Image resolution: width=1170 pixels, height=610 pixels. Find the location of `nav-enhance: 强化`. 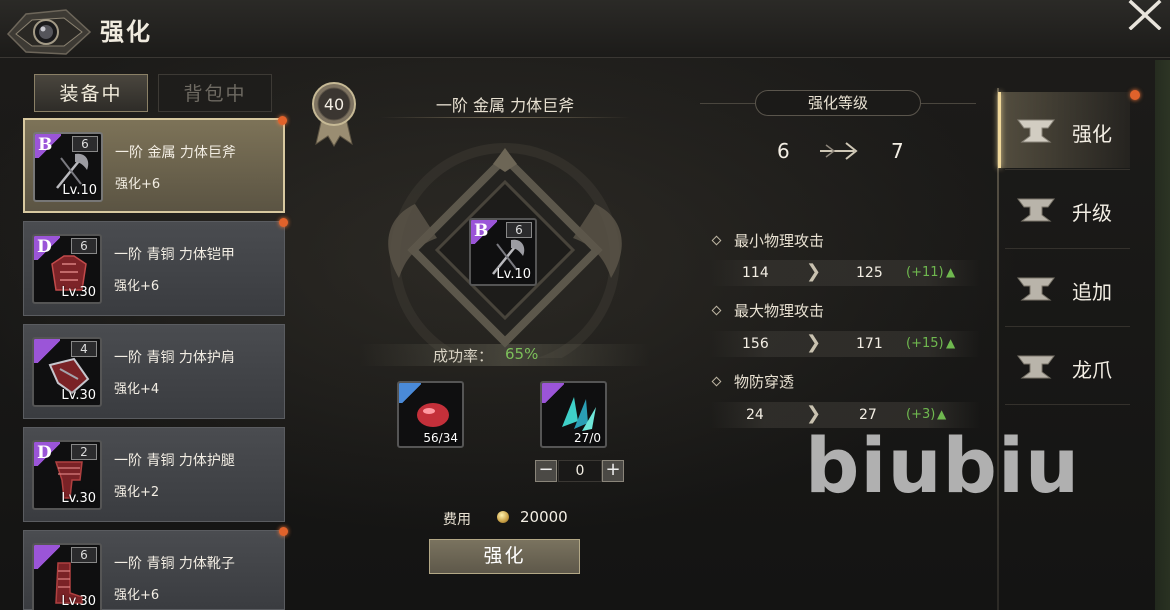

nav-enhance: 强化 is located at coordinates (1064, 130).